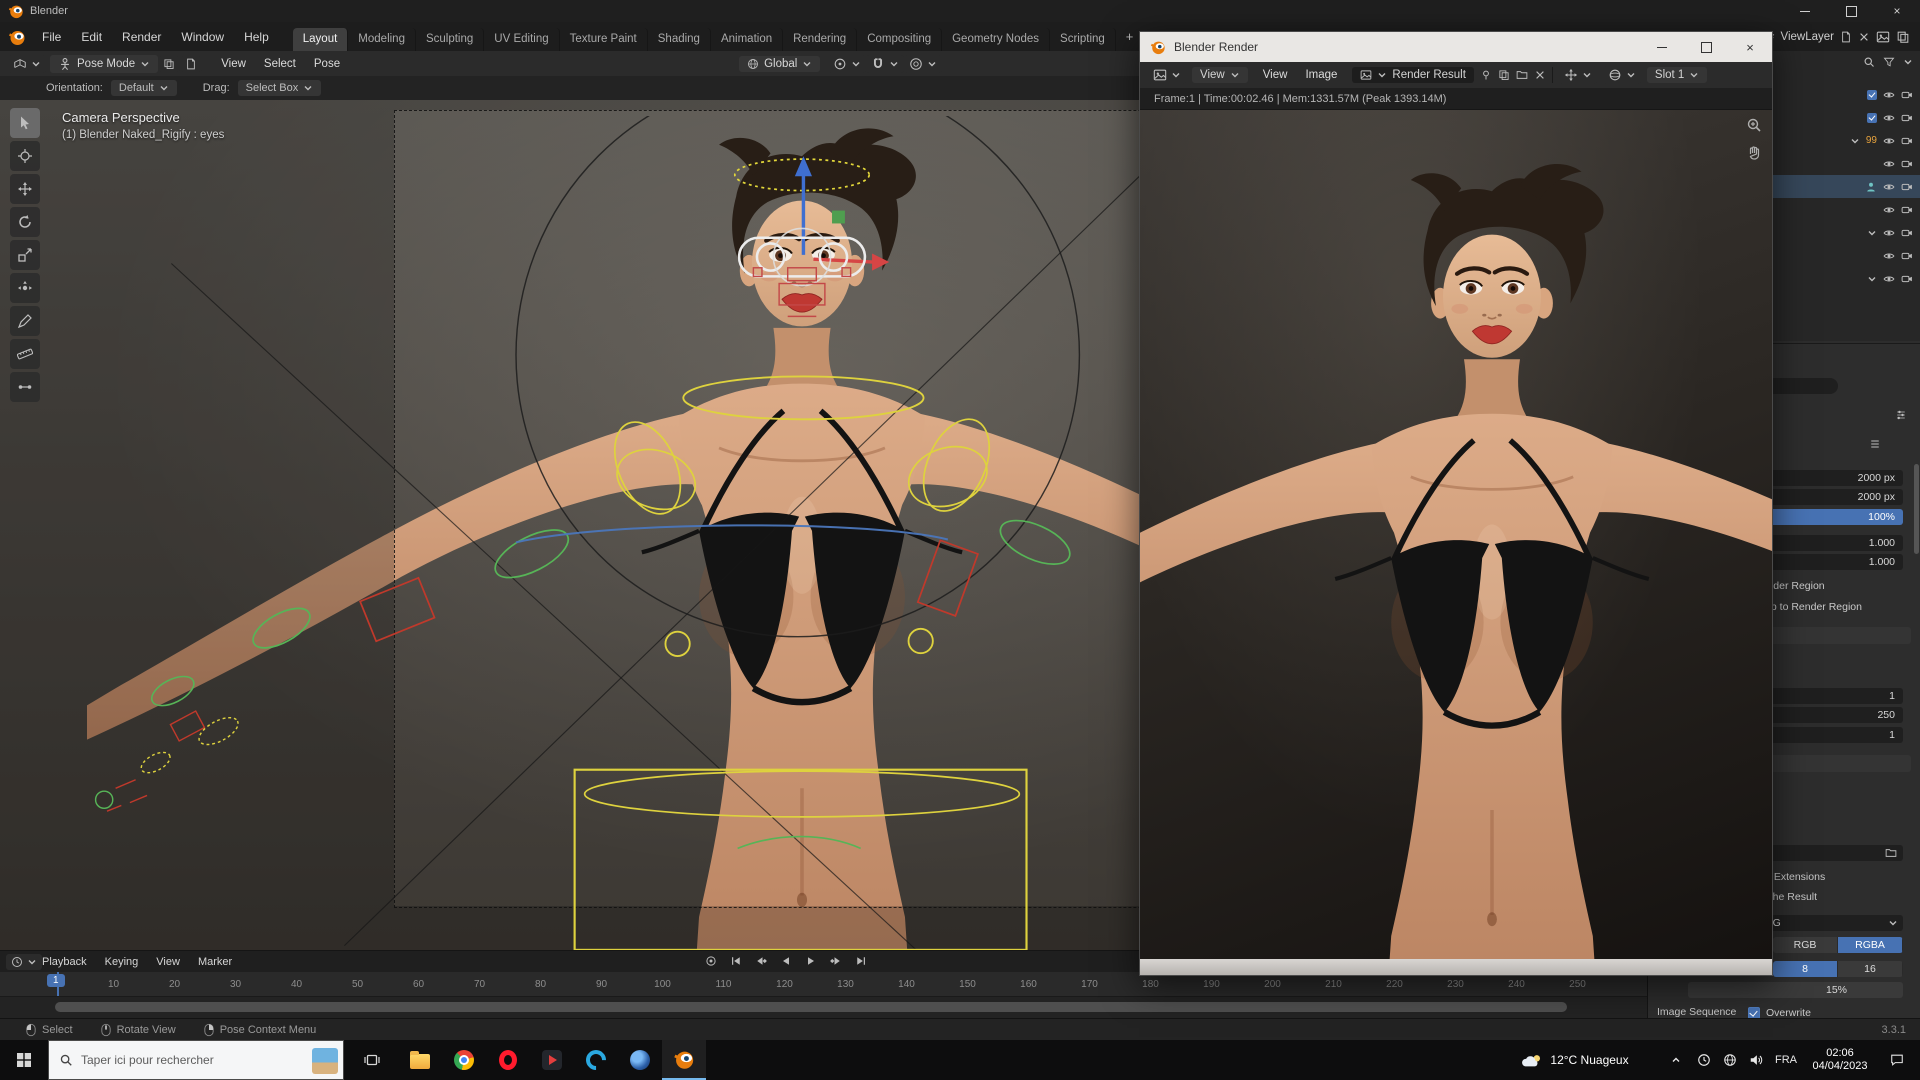 Image resolution: width=1920 pixels, height=1080 pixels. Describe the element at coordinates (191, 63) in the screenshot. I see `paste-pose-button` at that location.